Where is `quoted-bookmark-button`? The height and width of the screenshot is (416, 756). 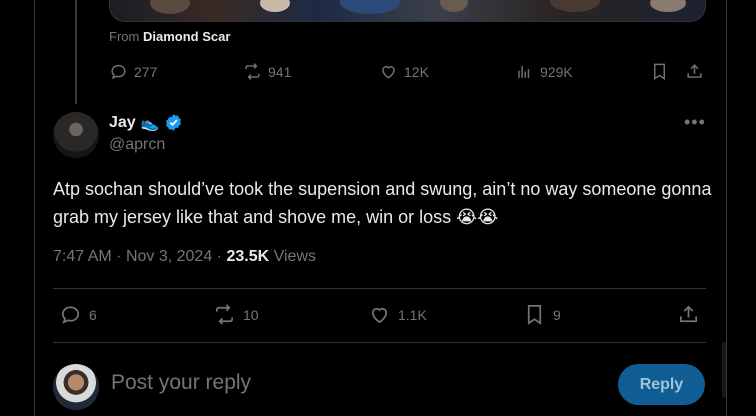 quoted-bookmark-button is located at coordinates (659, 71).